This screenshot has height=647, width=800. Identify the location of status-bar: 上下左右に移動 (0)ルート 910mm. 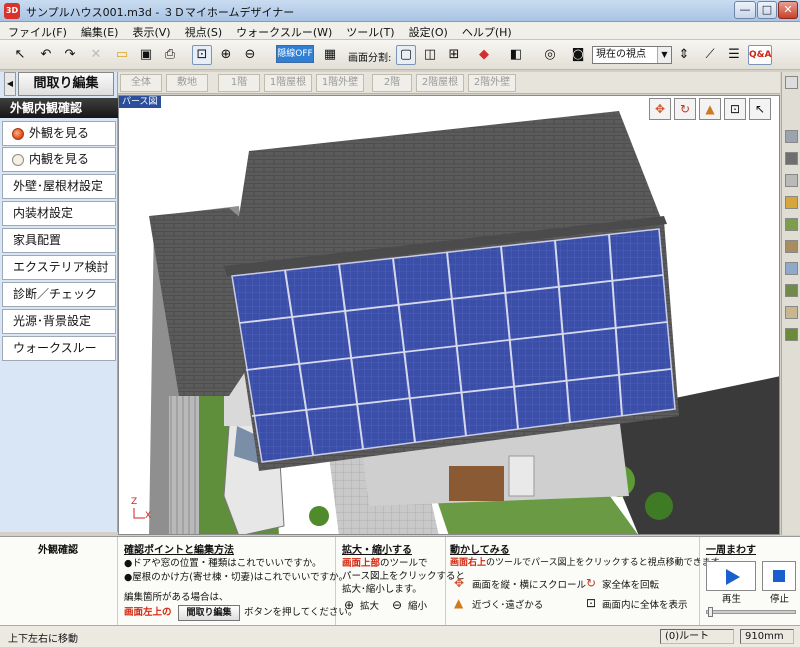
(400, 636).